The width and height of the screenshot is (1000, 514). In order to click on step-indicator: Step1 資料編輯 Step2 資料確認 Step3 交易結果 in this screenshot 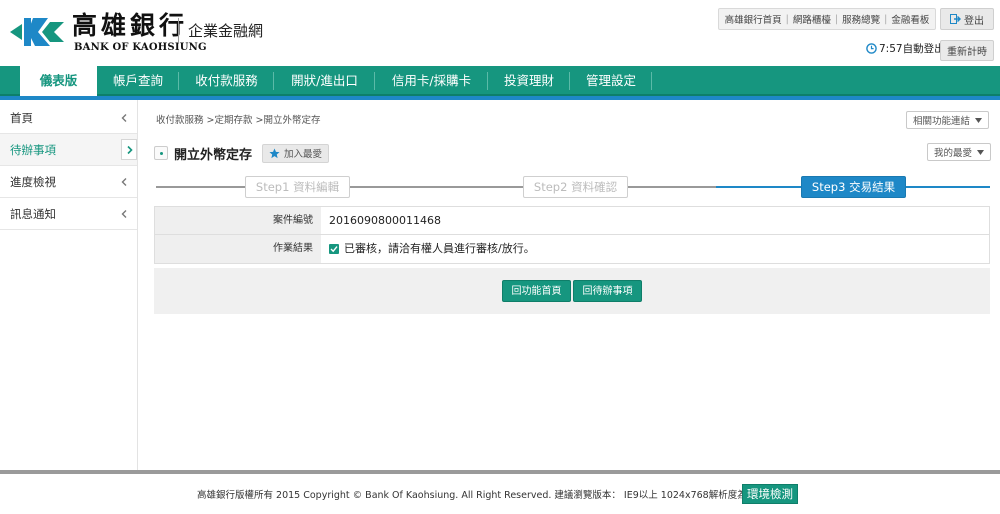, I will do `click(573, 188)`.